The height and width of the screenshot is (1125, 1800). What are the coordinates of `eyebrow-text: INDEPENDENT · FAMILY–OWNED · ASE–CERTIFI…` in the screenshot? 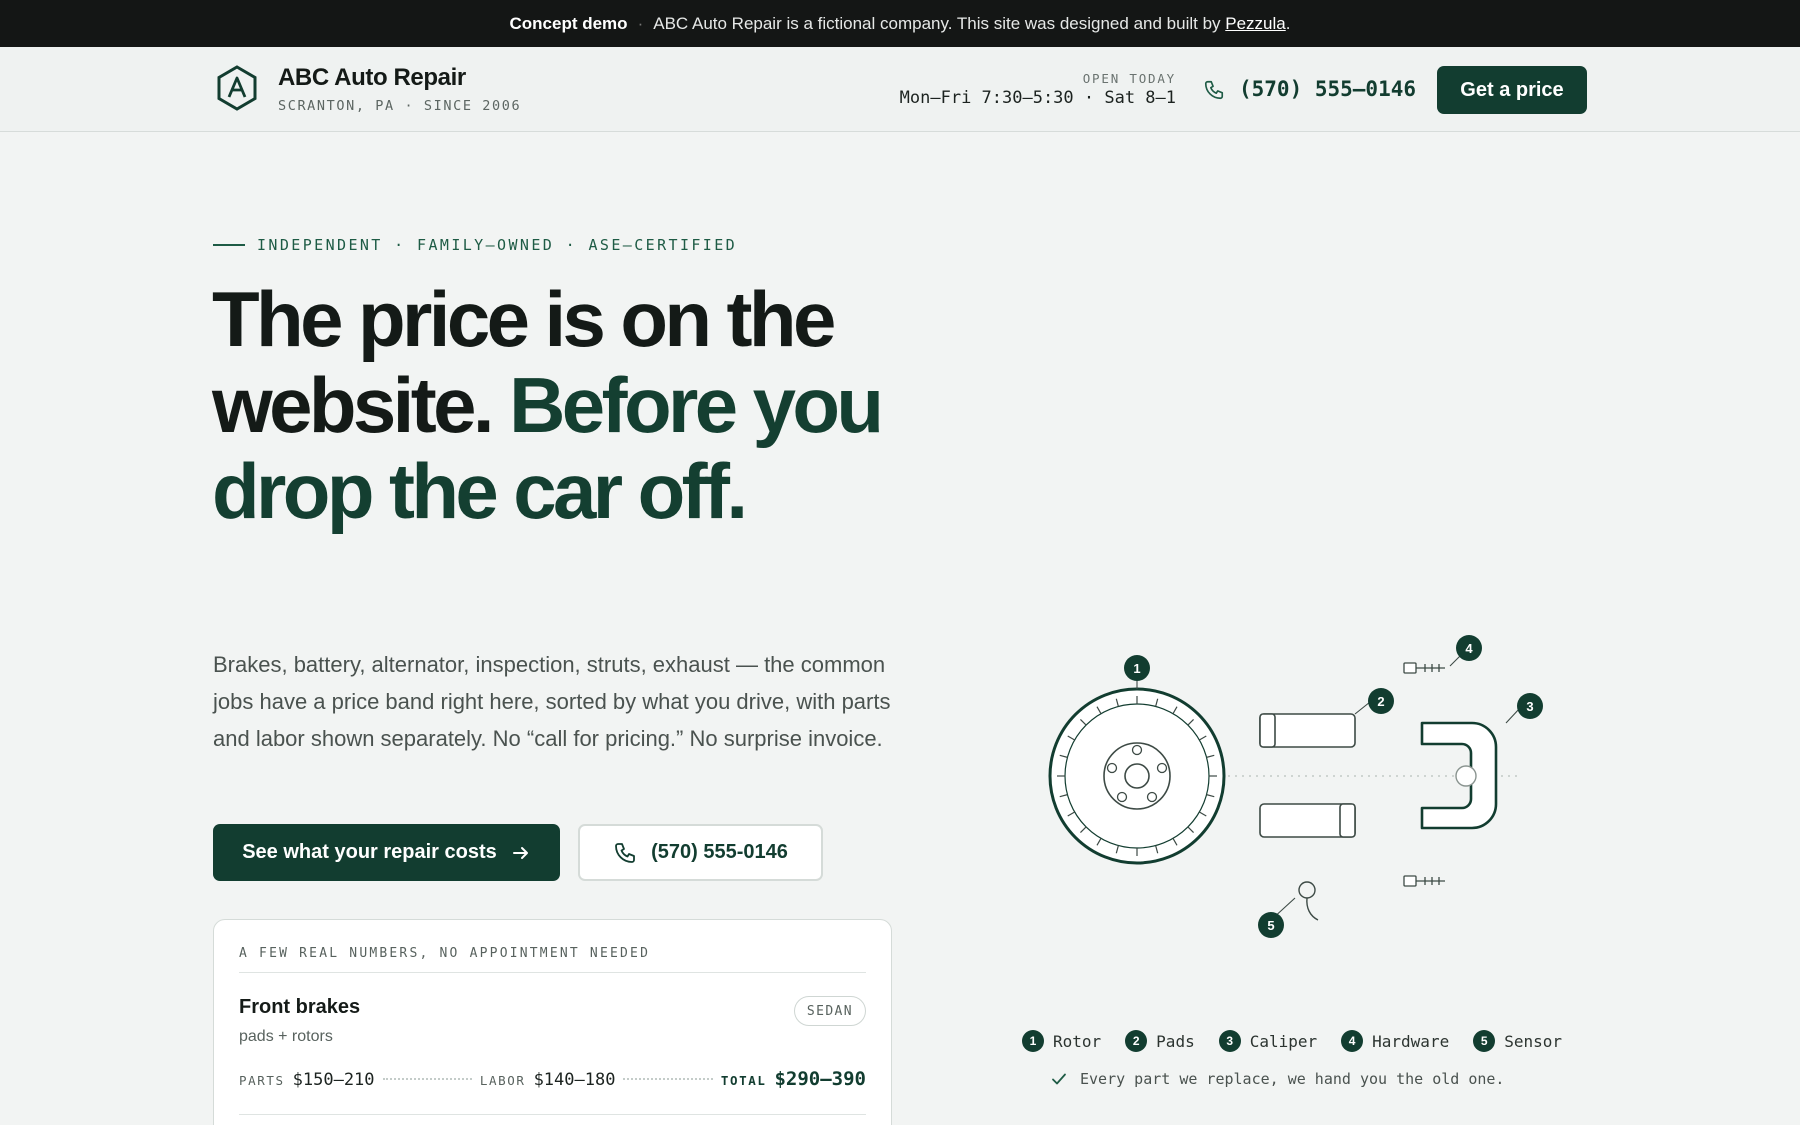 It's located at (497, 245).